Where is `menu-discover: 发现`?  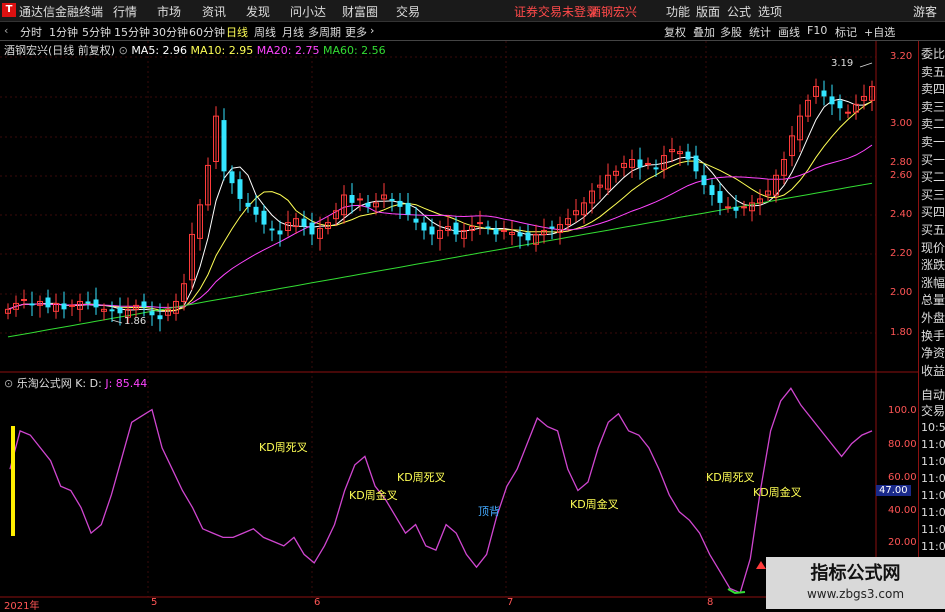 menu-discover: 发现 is located at coordinates (258, 11).